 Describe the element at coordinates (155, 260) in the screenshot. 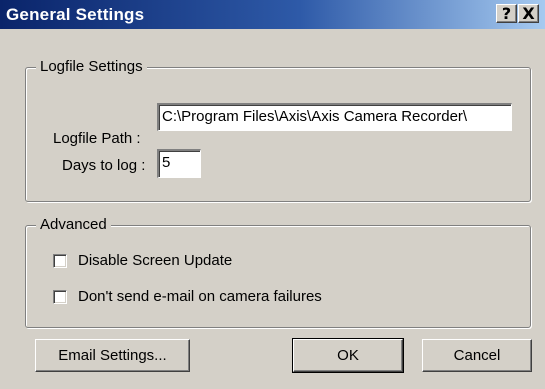

I see `disable-screen-update-label: Disable Screen Update` at that location.